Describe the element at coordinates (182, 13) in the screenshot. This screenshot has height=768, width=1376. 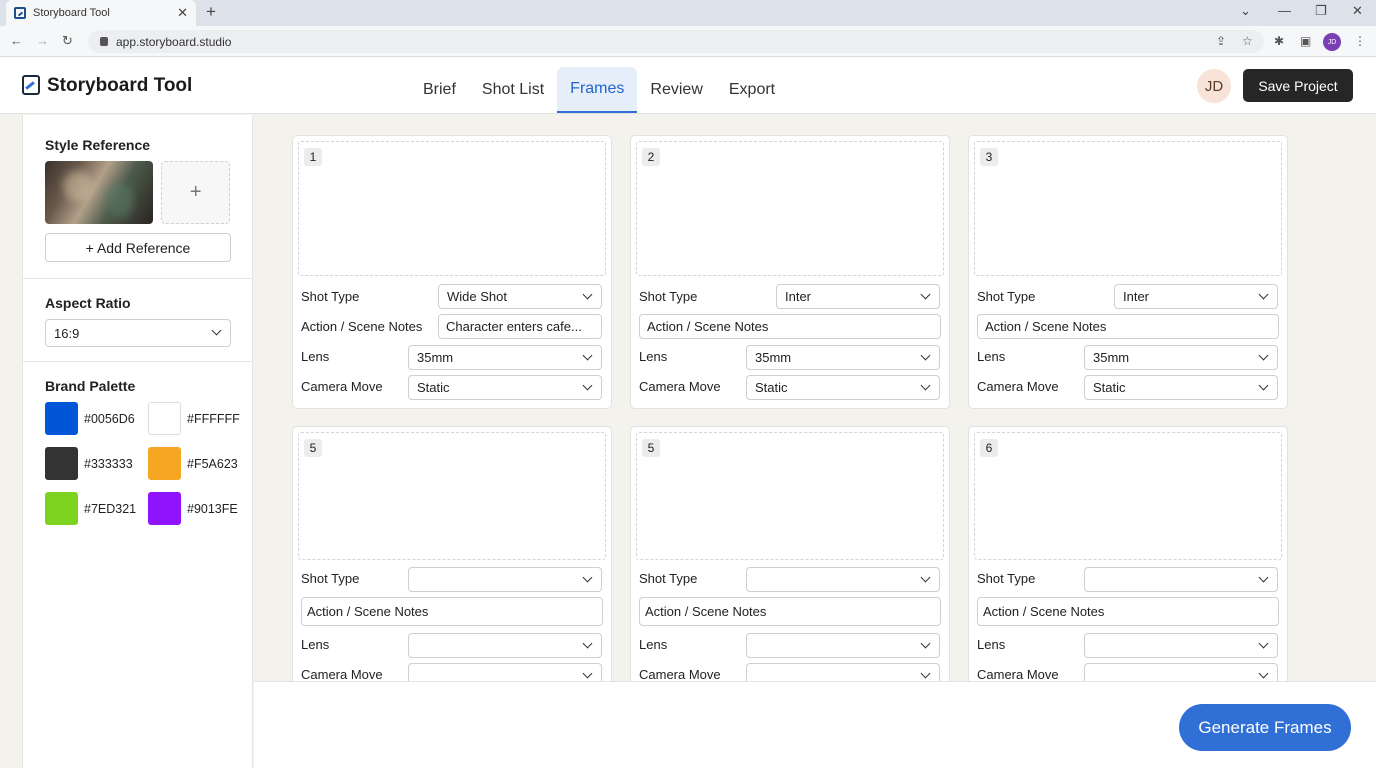
I see `close-tab-icon: ✕` at that location.